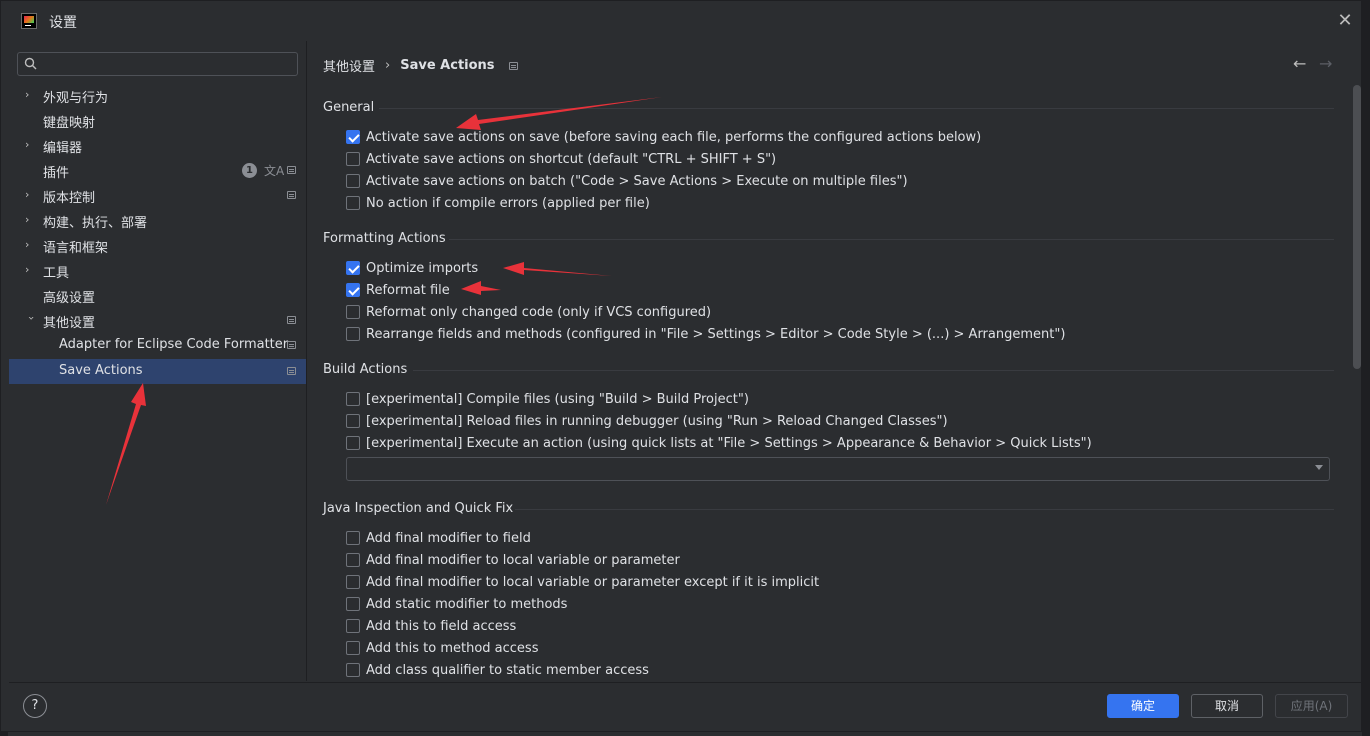  I want to click on help-icon: ?, so click(35, 706).